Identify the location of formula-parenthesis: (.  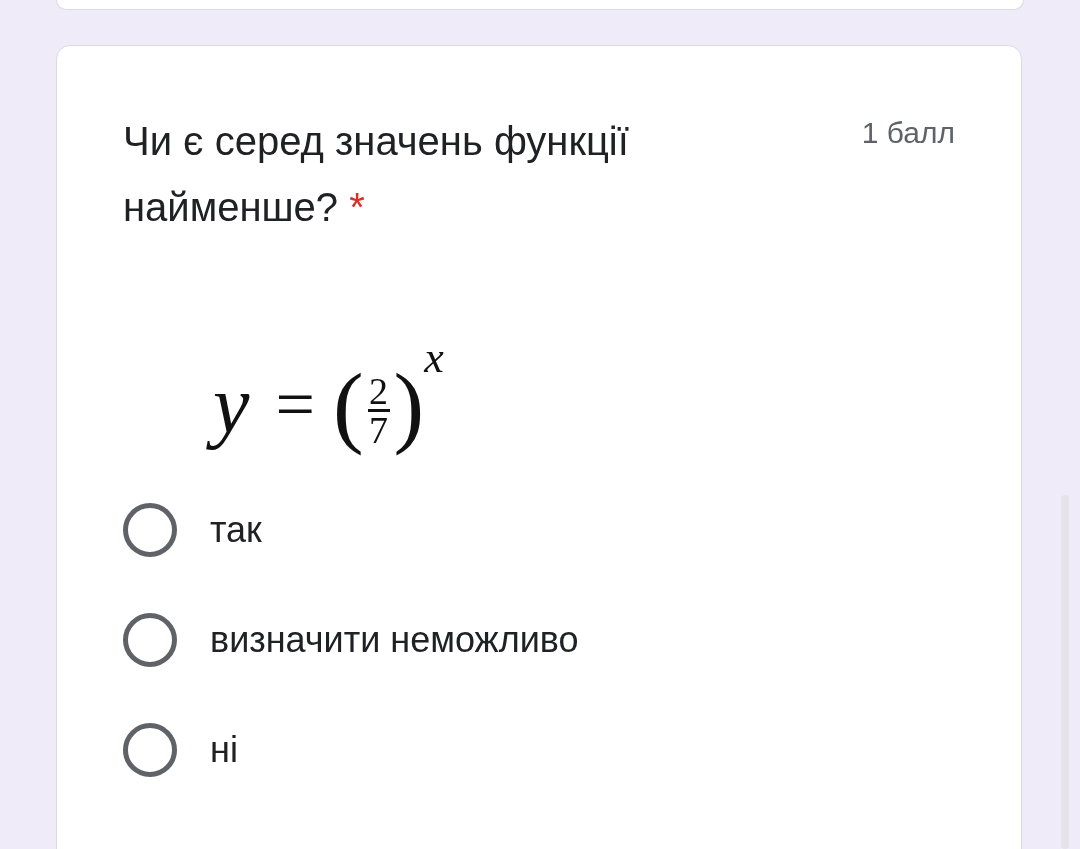
(348, 405).